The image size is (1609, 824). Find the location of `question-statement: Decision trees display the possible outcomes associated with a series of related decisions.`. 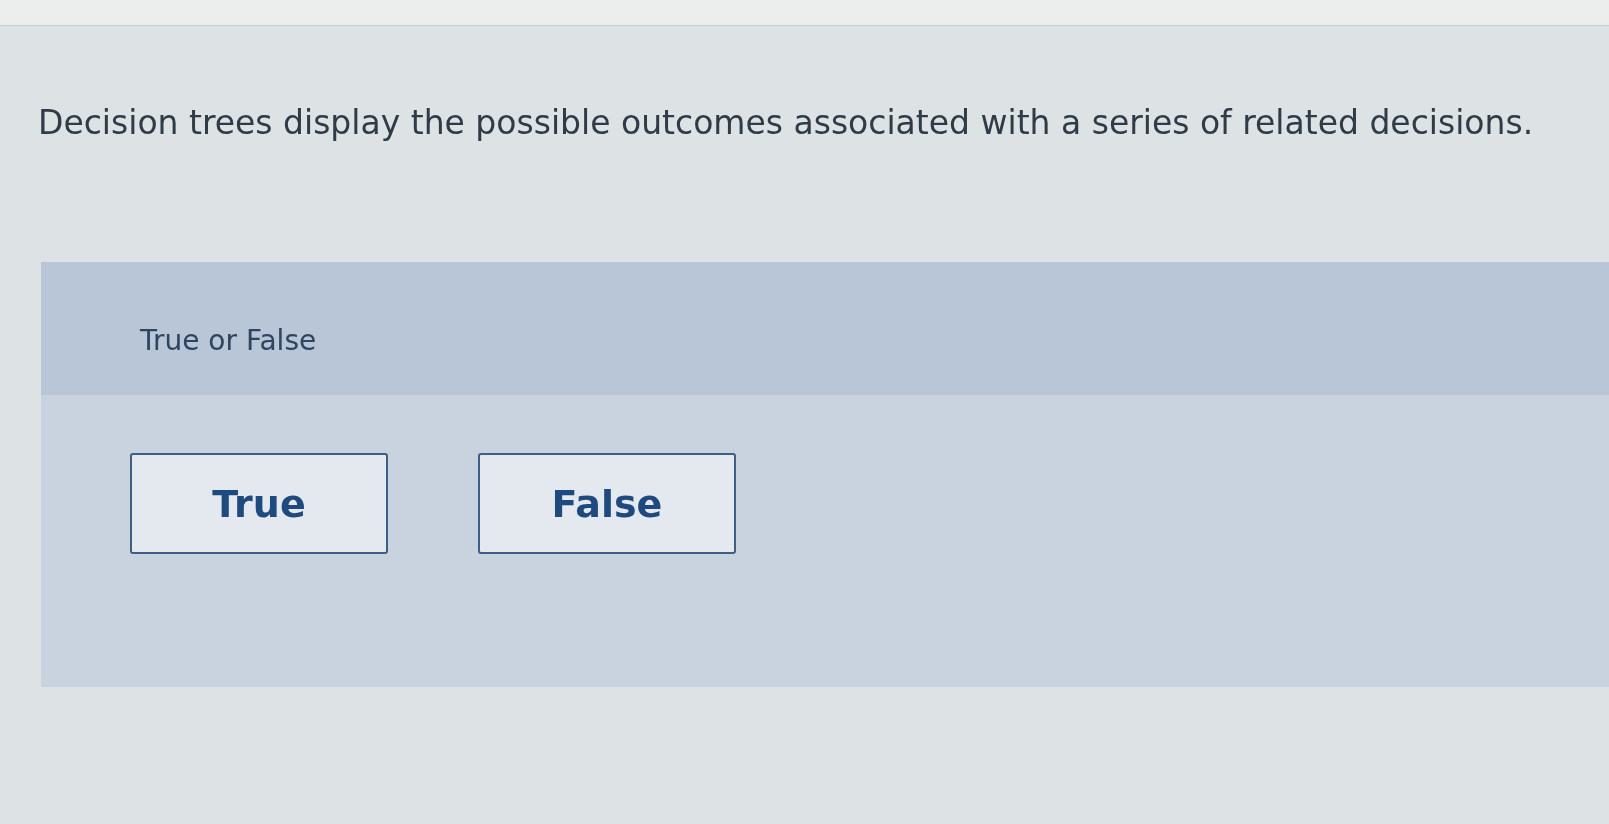

question-statement: Decision trees display the possible outcomes associated with a series of related decisions. is located at coordinates (786, 123).